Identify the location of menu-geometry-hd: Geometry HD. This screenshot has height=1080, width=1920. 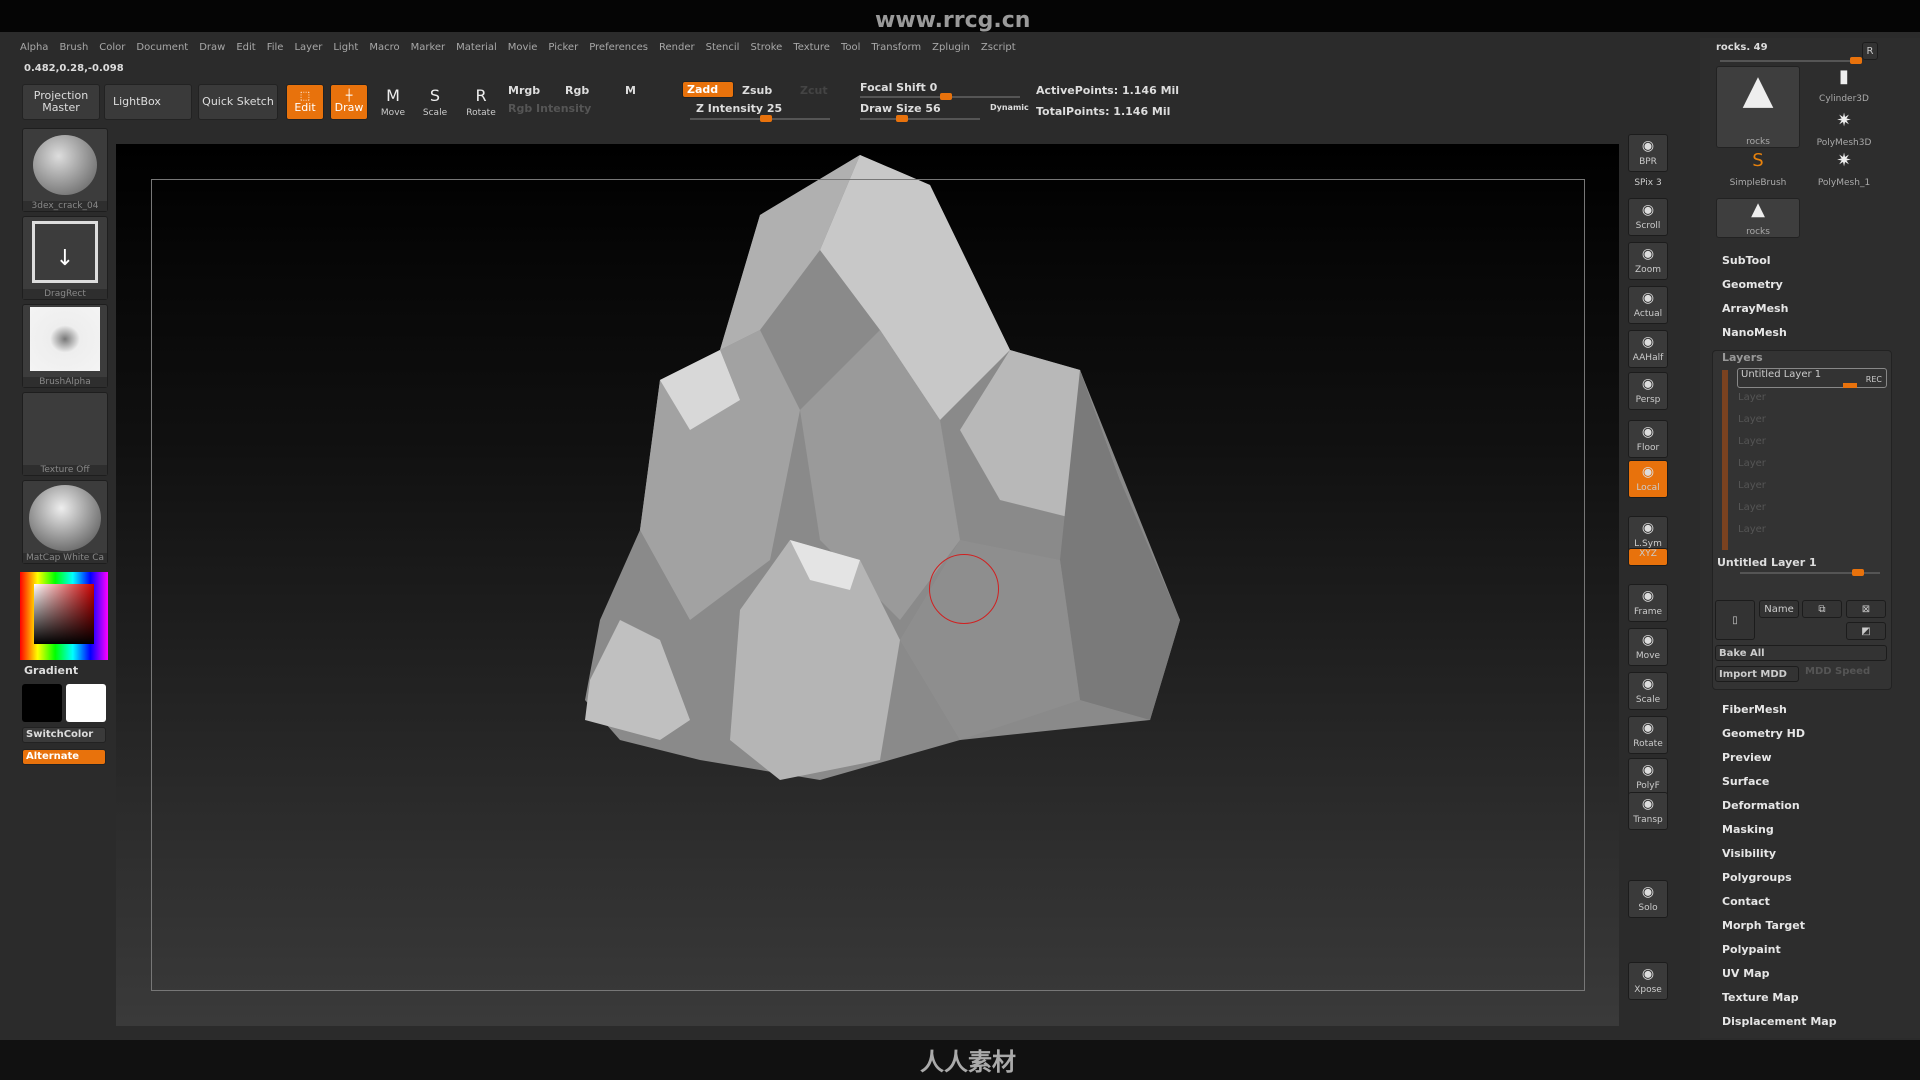
(1763, 733).